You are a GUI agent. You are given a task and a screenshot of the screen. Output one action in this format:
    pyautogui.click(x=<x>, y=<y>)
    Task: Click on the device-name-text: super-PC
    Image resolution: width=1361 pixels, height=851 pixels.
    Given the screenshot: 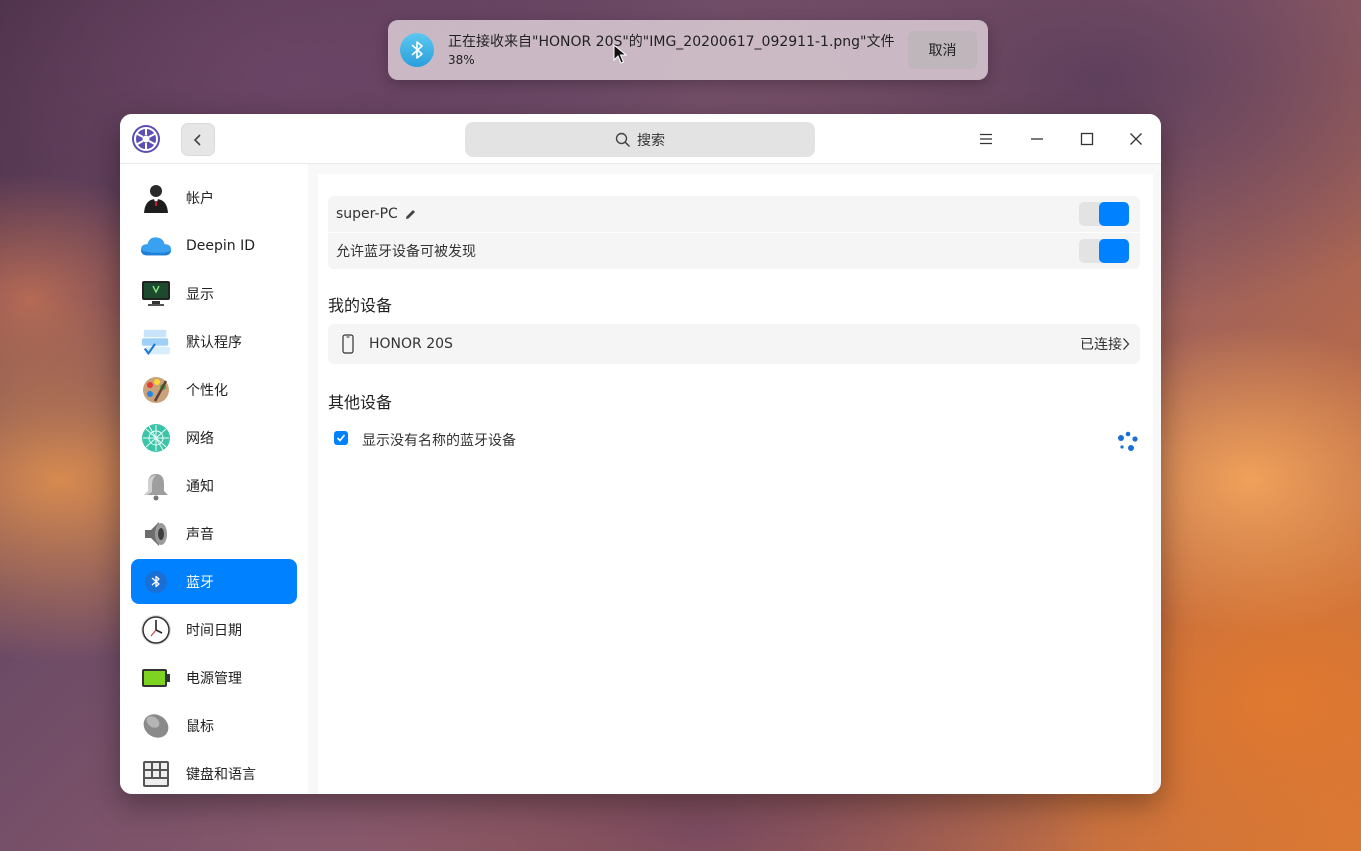 What is the action you would take?
    pyautogui.click(x=367, y=214)
    